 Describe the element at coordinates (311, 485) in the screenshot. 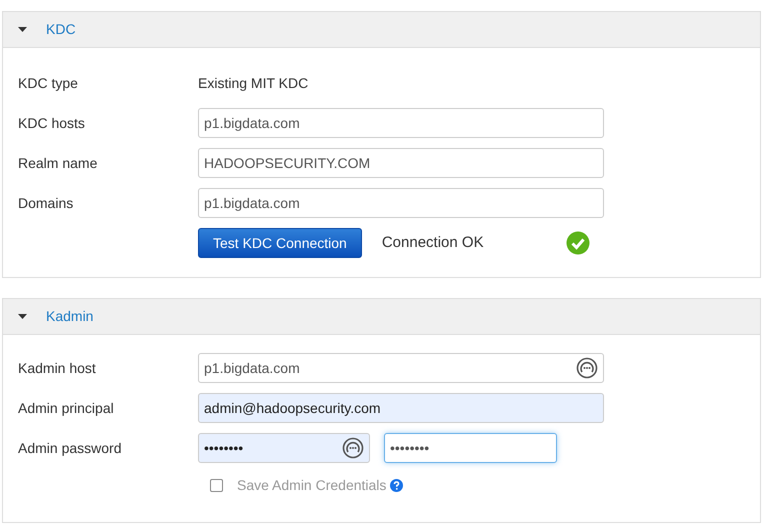

I see `checkbox-label: Save Admin Credentials` at that location.